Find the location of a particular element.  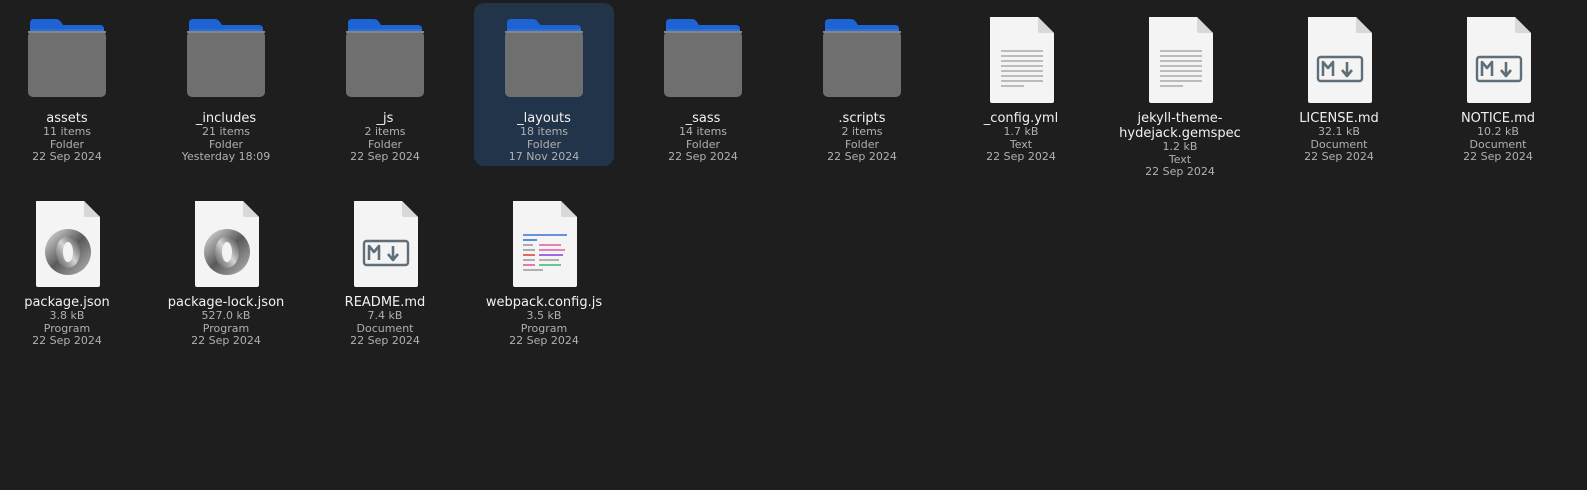

file-size: 527.0 kB is located at coordinates (226, 315).